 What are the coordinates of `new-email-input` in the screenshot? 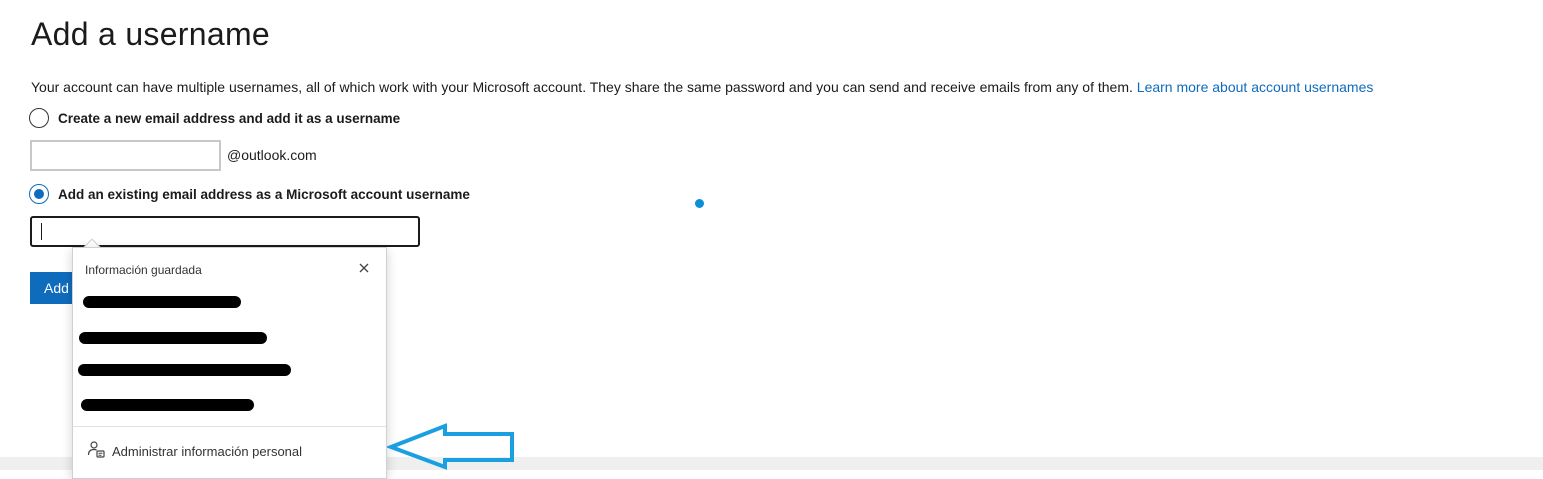 It's located at (125, 155).